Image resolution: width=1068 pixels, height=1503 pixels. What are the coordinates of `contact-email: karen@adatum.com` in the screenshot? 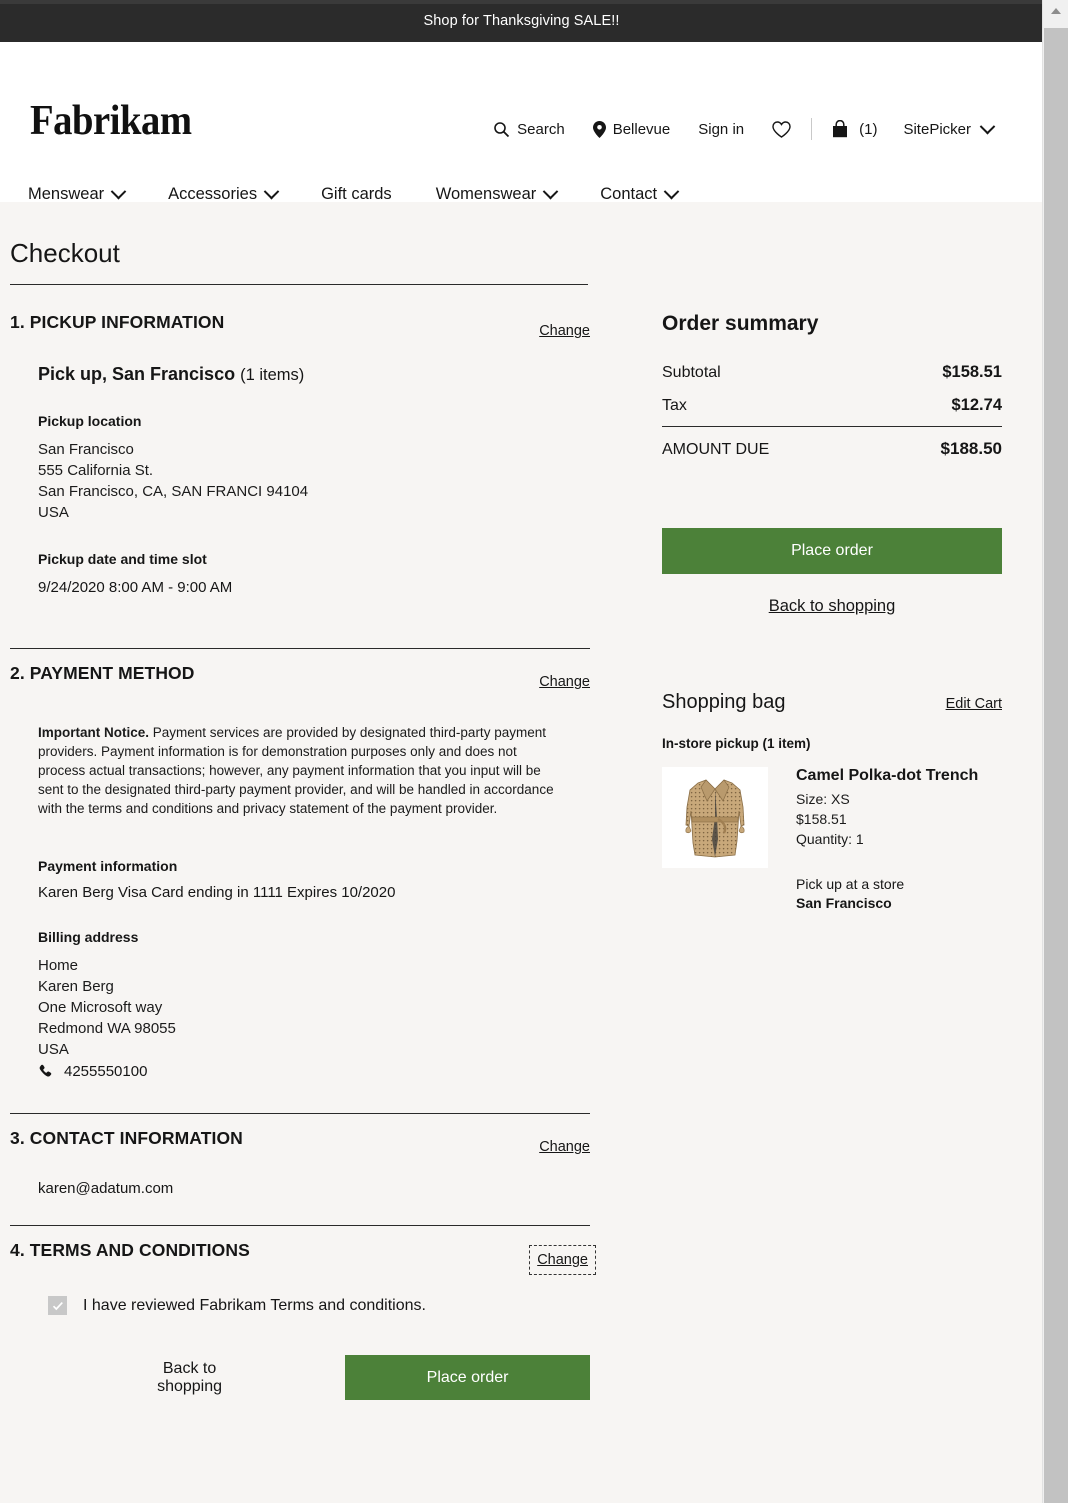 It's located at (106, 1188).